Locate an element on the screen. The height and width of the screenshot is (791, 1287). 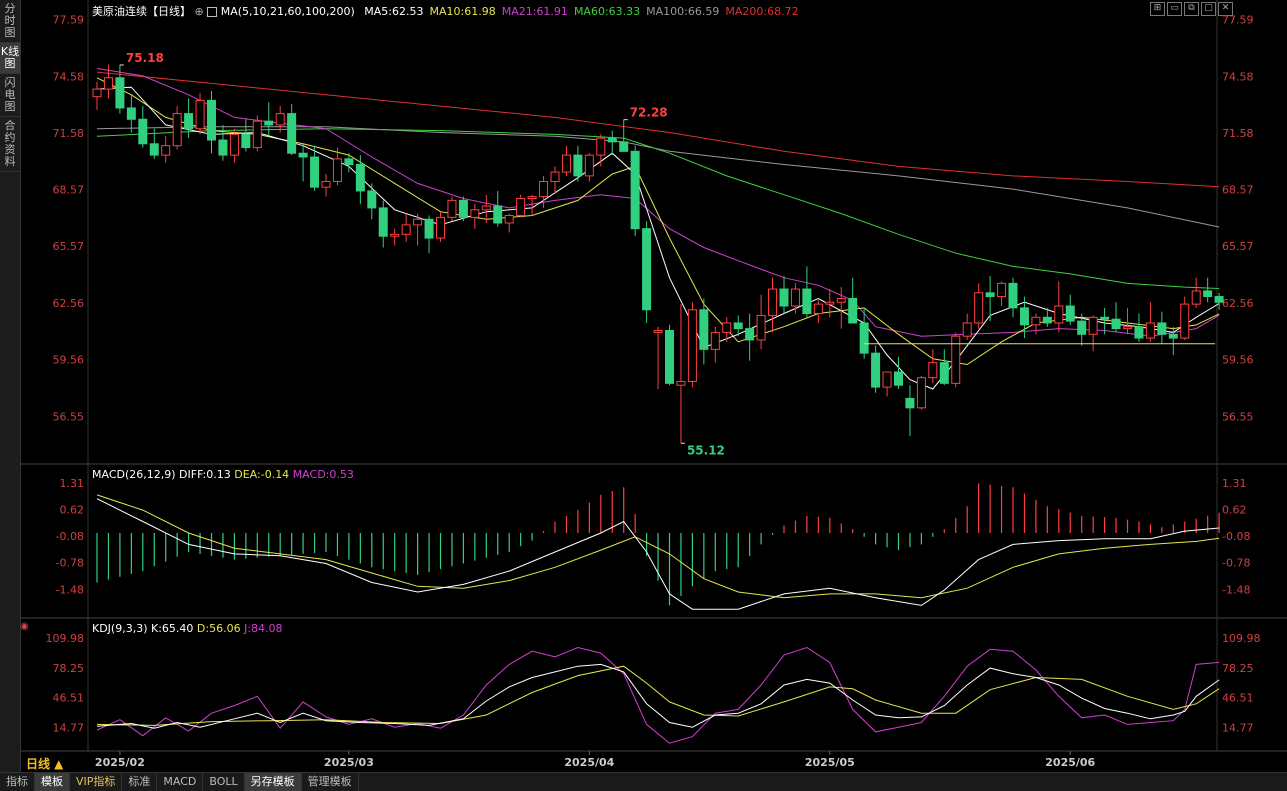
macd-param-label: MACD(26,12,9) is located at coordinates (134, 474).